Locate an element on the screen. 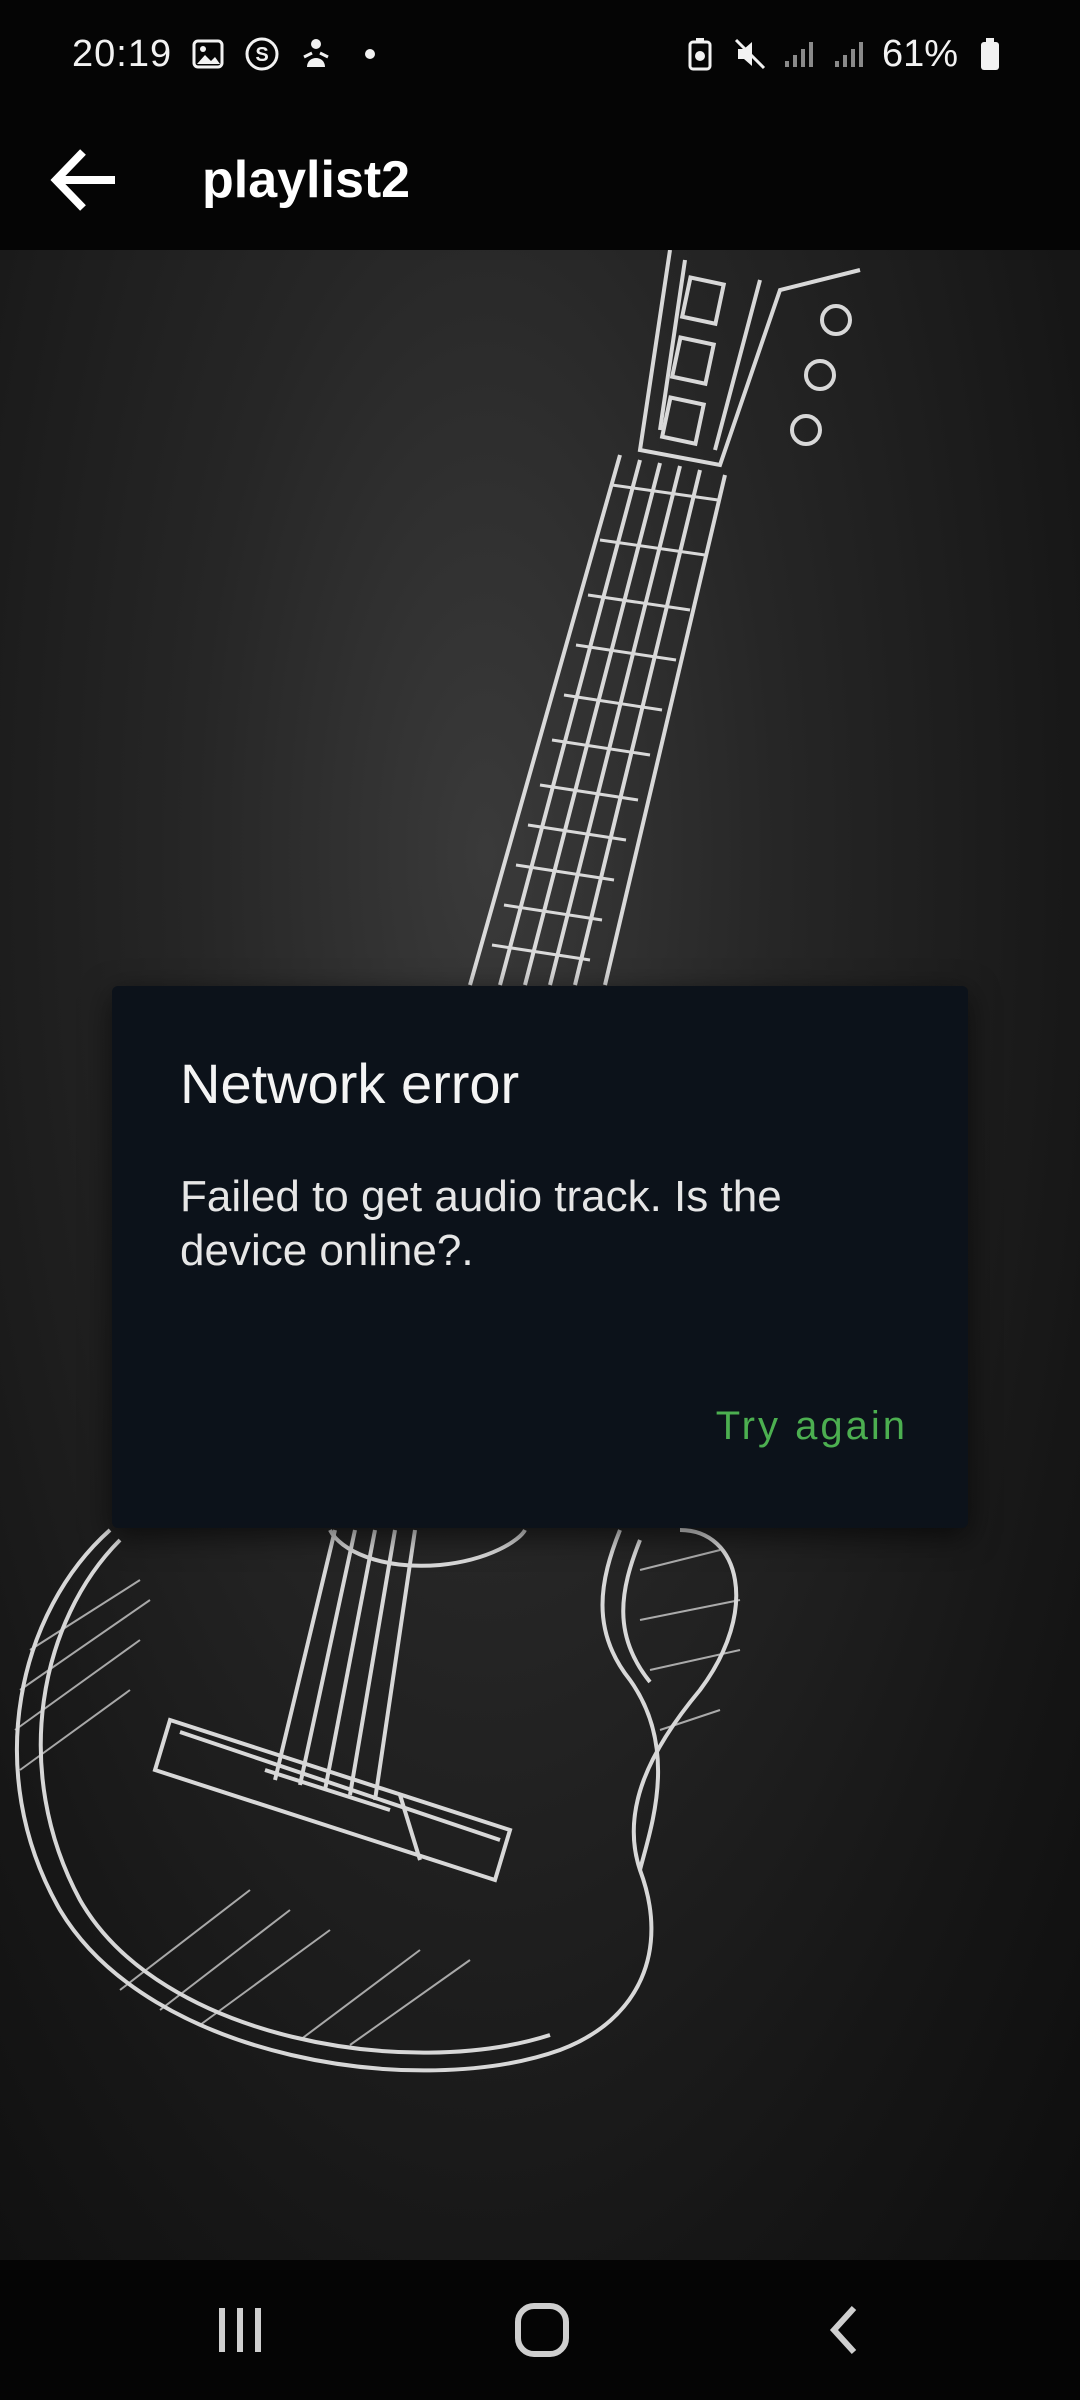 The width and height of the screenshot is (1080, 2400). battery-percent: 61% is located at coordinates (919, 53).